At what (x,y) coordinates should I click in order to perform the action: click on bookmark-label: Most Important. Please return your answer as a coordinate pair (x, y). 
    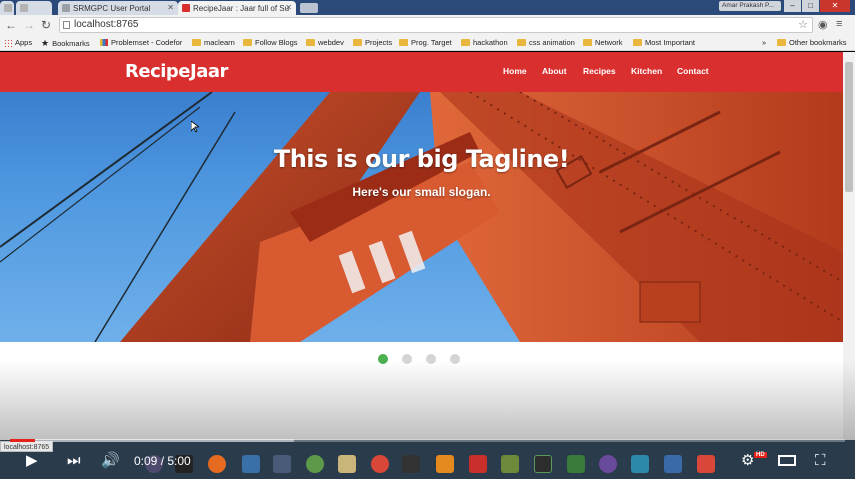
    Looking at the image, I should click on (670, 42).